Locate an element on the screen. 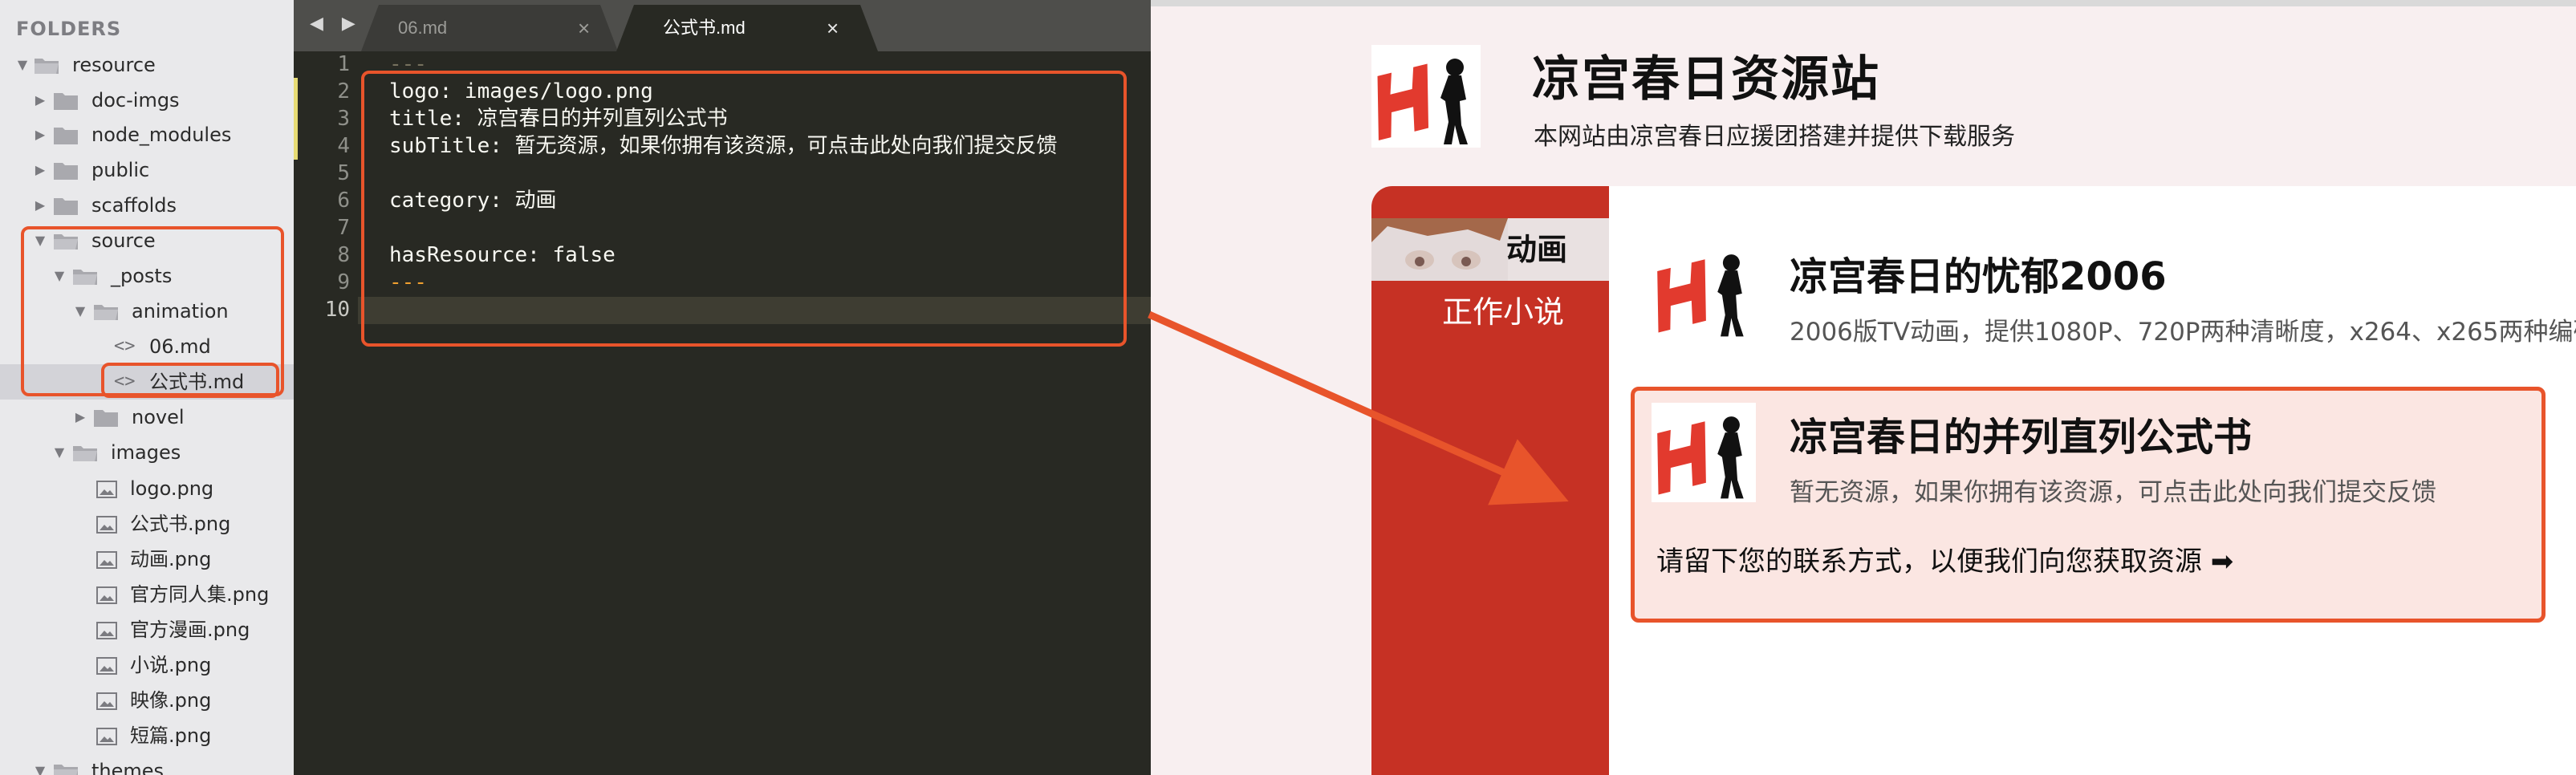 The width and height of the screenshot is (2576, 775). tab-label: 公式书.md is located at coordinates (704, 28).